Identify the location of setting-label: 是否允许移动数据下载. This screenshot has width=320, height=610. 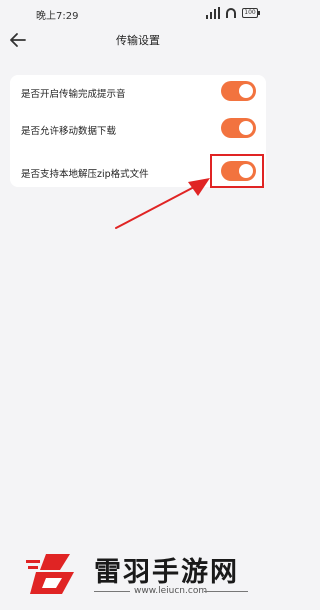
(69, 131).